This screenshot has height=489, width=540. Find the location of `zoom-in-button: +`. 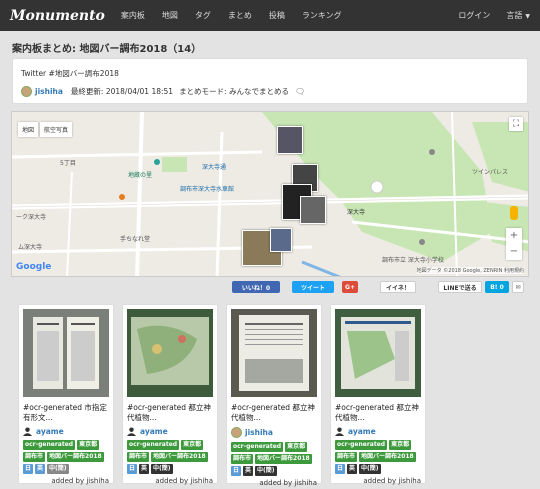

zoom-in-button: + is located at coordinates (514, 236).